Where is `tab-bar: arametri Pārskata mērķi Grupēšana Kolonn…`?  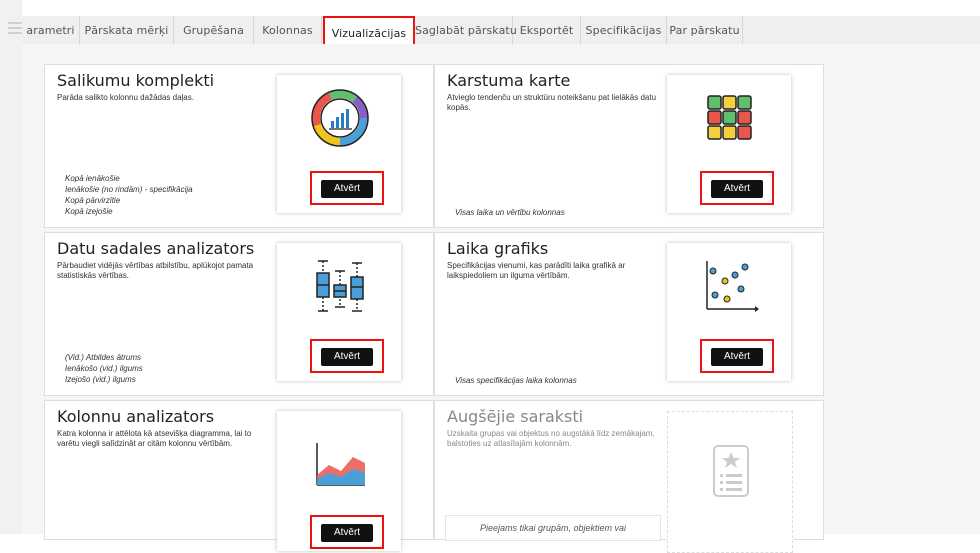 tab-bar: arametri Pārskata mērķi Grupēšana Kolonn… is located at coordinates (501, 34).